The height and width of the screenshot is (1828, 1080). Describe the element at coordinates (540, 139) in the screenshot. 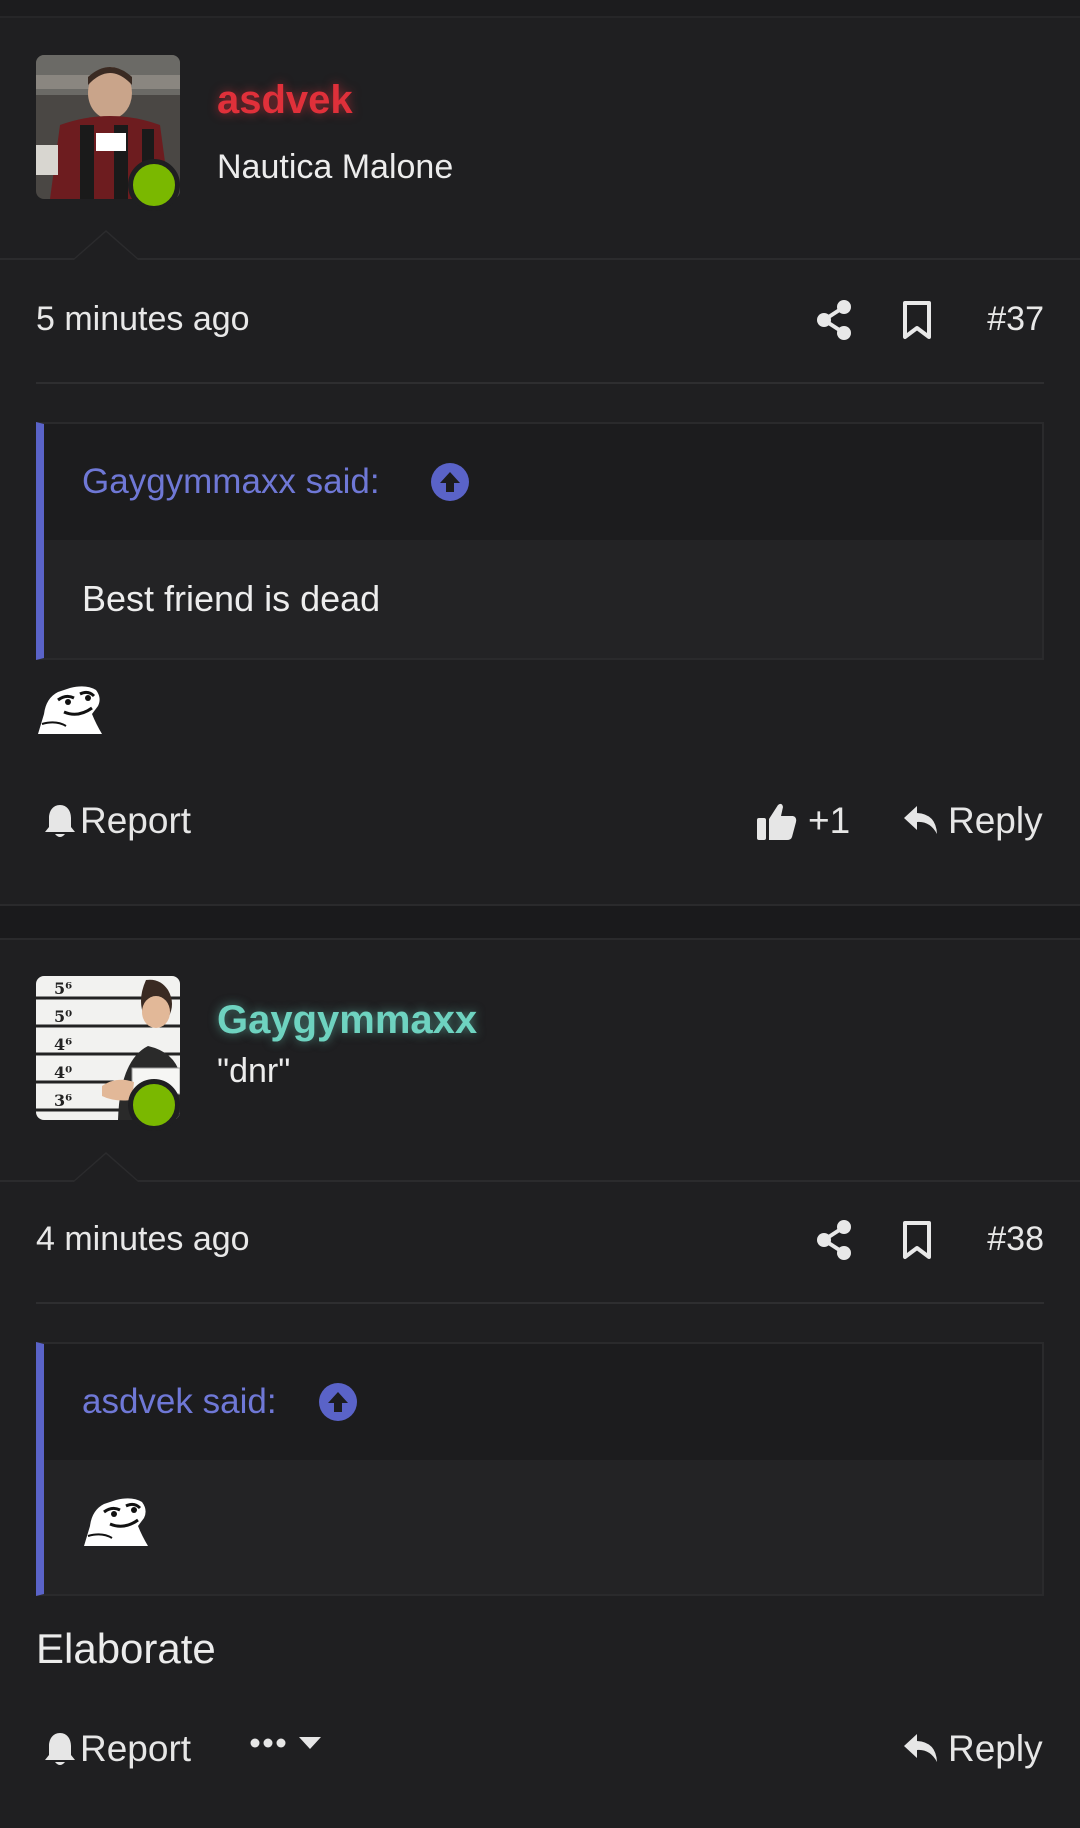

I see `post-37-user-header: asdvek Nautica Malone` at that location.